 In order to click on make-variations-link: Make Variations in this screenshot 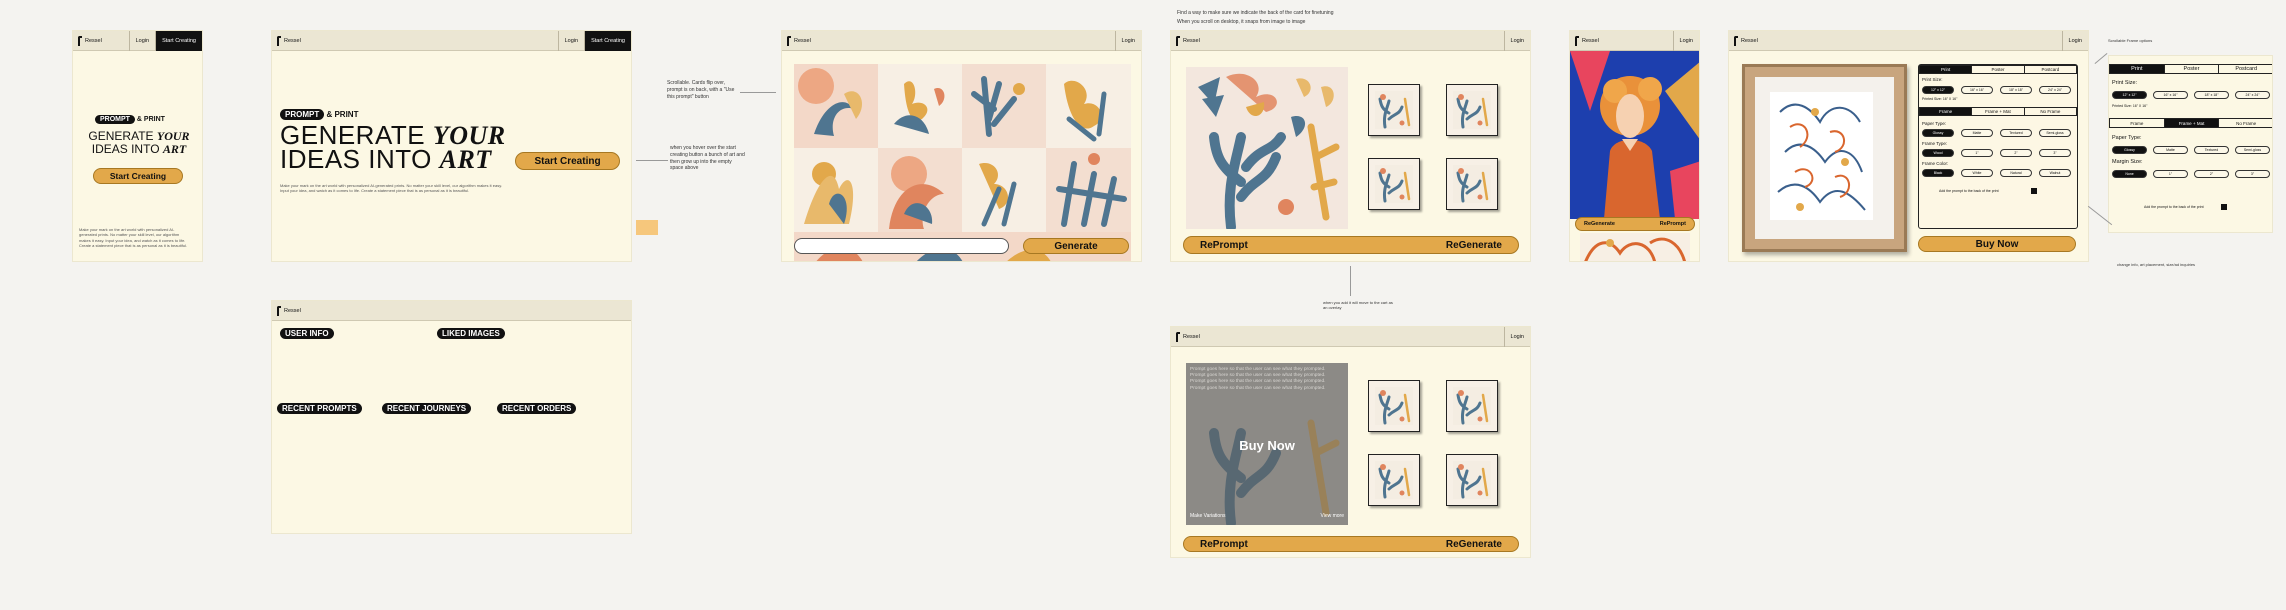, I will do `click(1207, 516)`.